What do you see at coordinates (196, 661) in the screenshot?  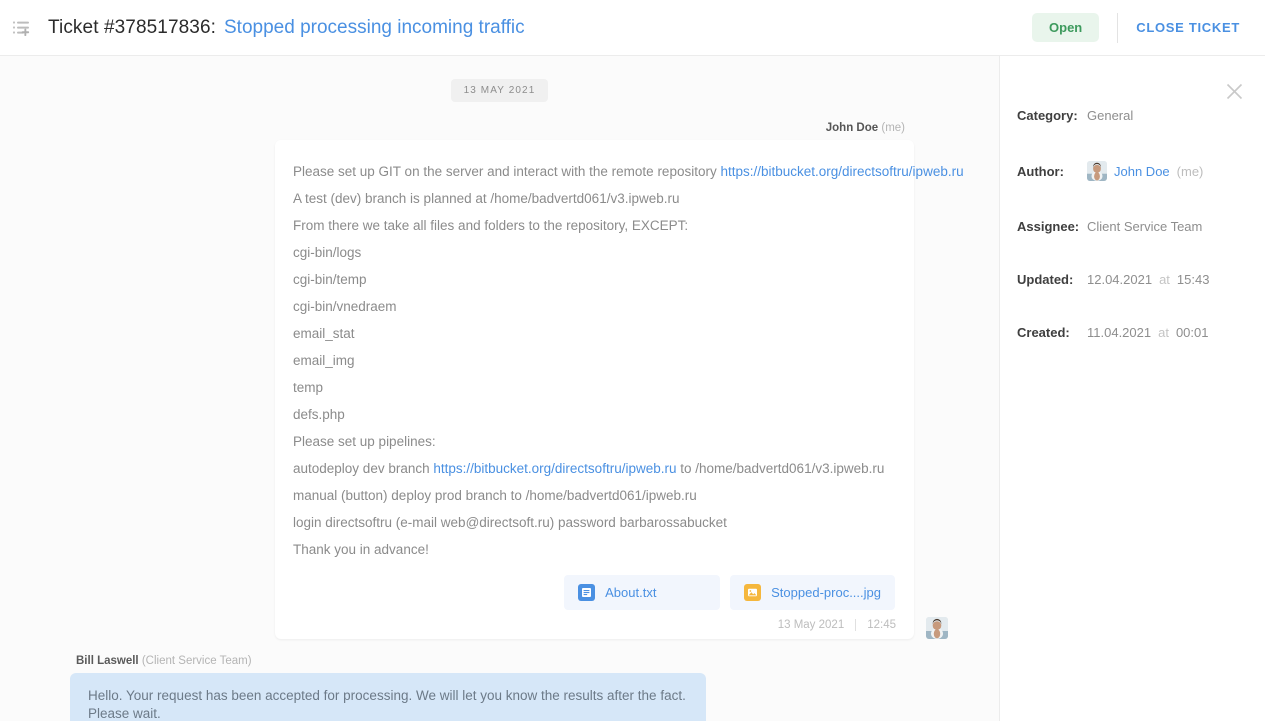 I see `message-author-suffix: (Client Service Team)` at bounding box center [196, 661].